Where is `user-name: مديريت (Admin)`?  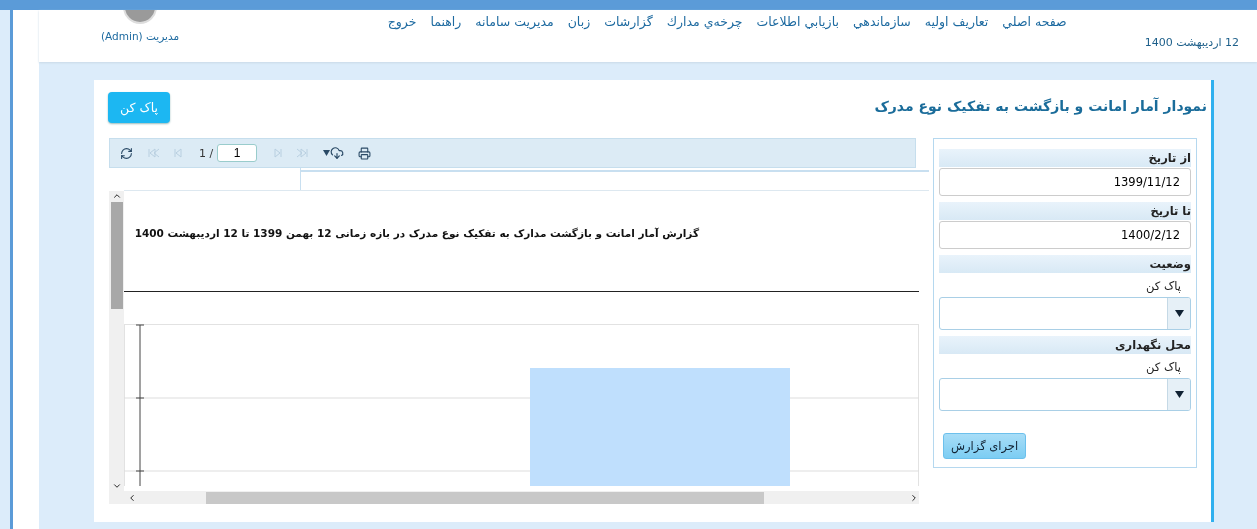
user-name: مديريت (Admin) is located at coordinates (140, 36).